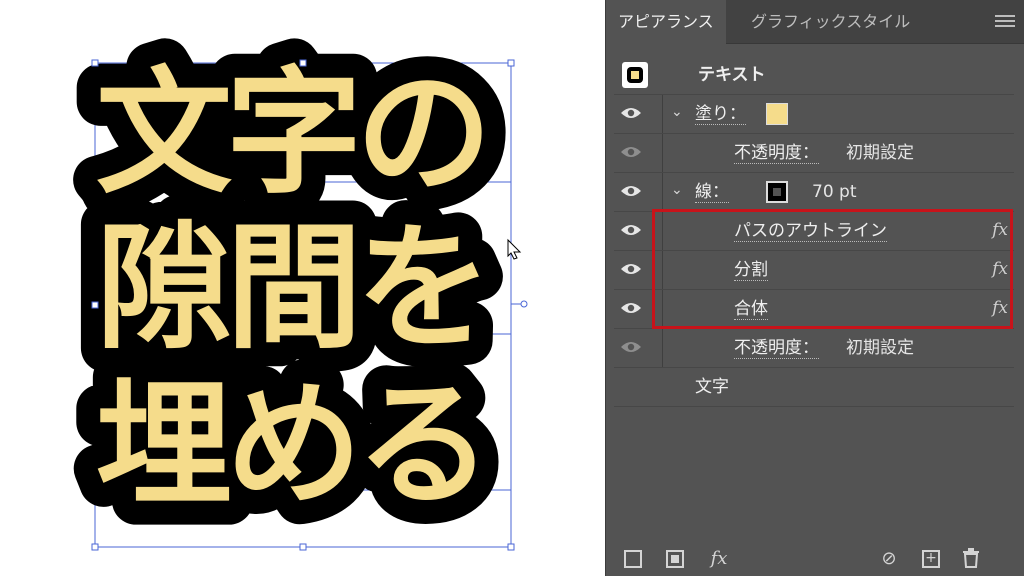 The height and width of the screenshot is (576, 1024). What do you see at coordinates (830, 21) in the screenshot?
I see `tab-graphic-styles: グラフィックスタイル` at bounding box center [830, 21].